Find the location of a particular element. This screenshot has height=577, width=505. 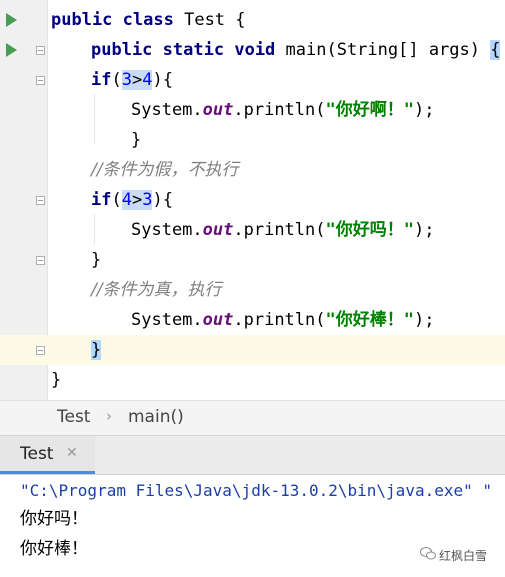

console-line: 你好吗！ is located at coordinates (54, 519).